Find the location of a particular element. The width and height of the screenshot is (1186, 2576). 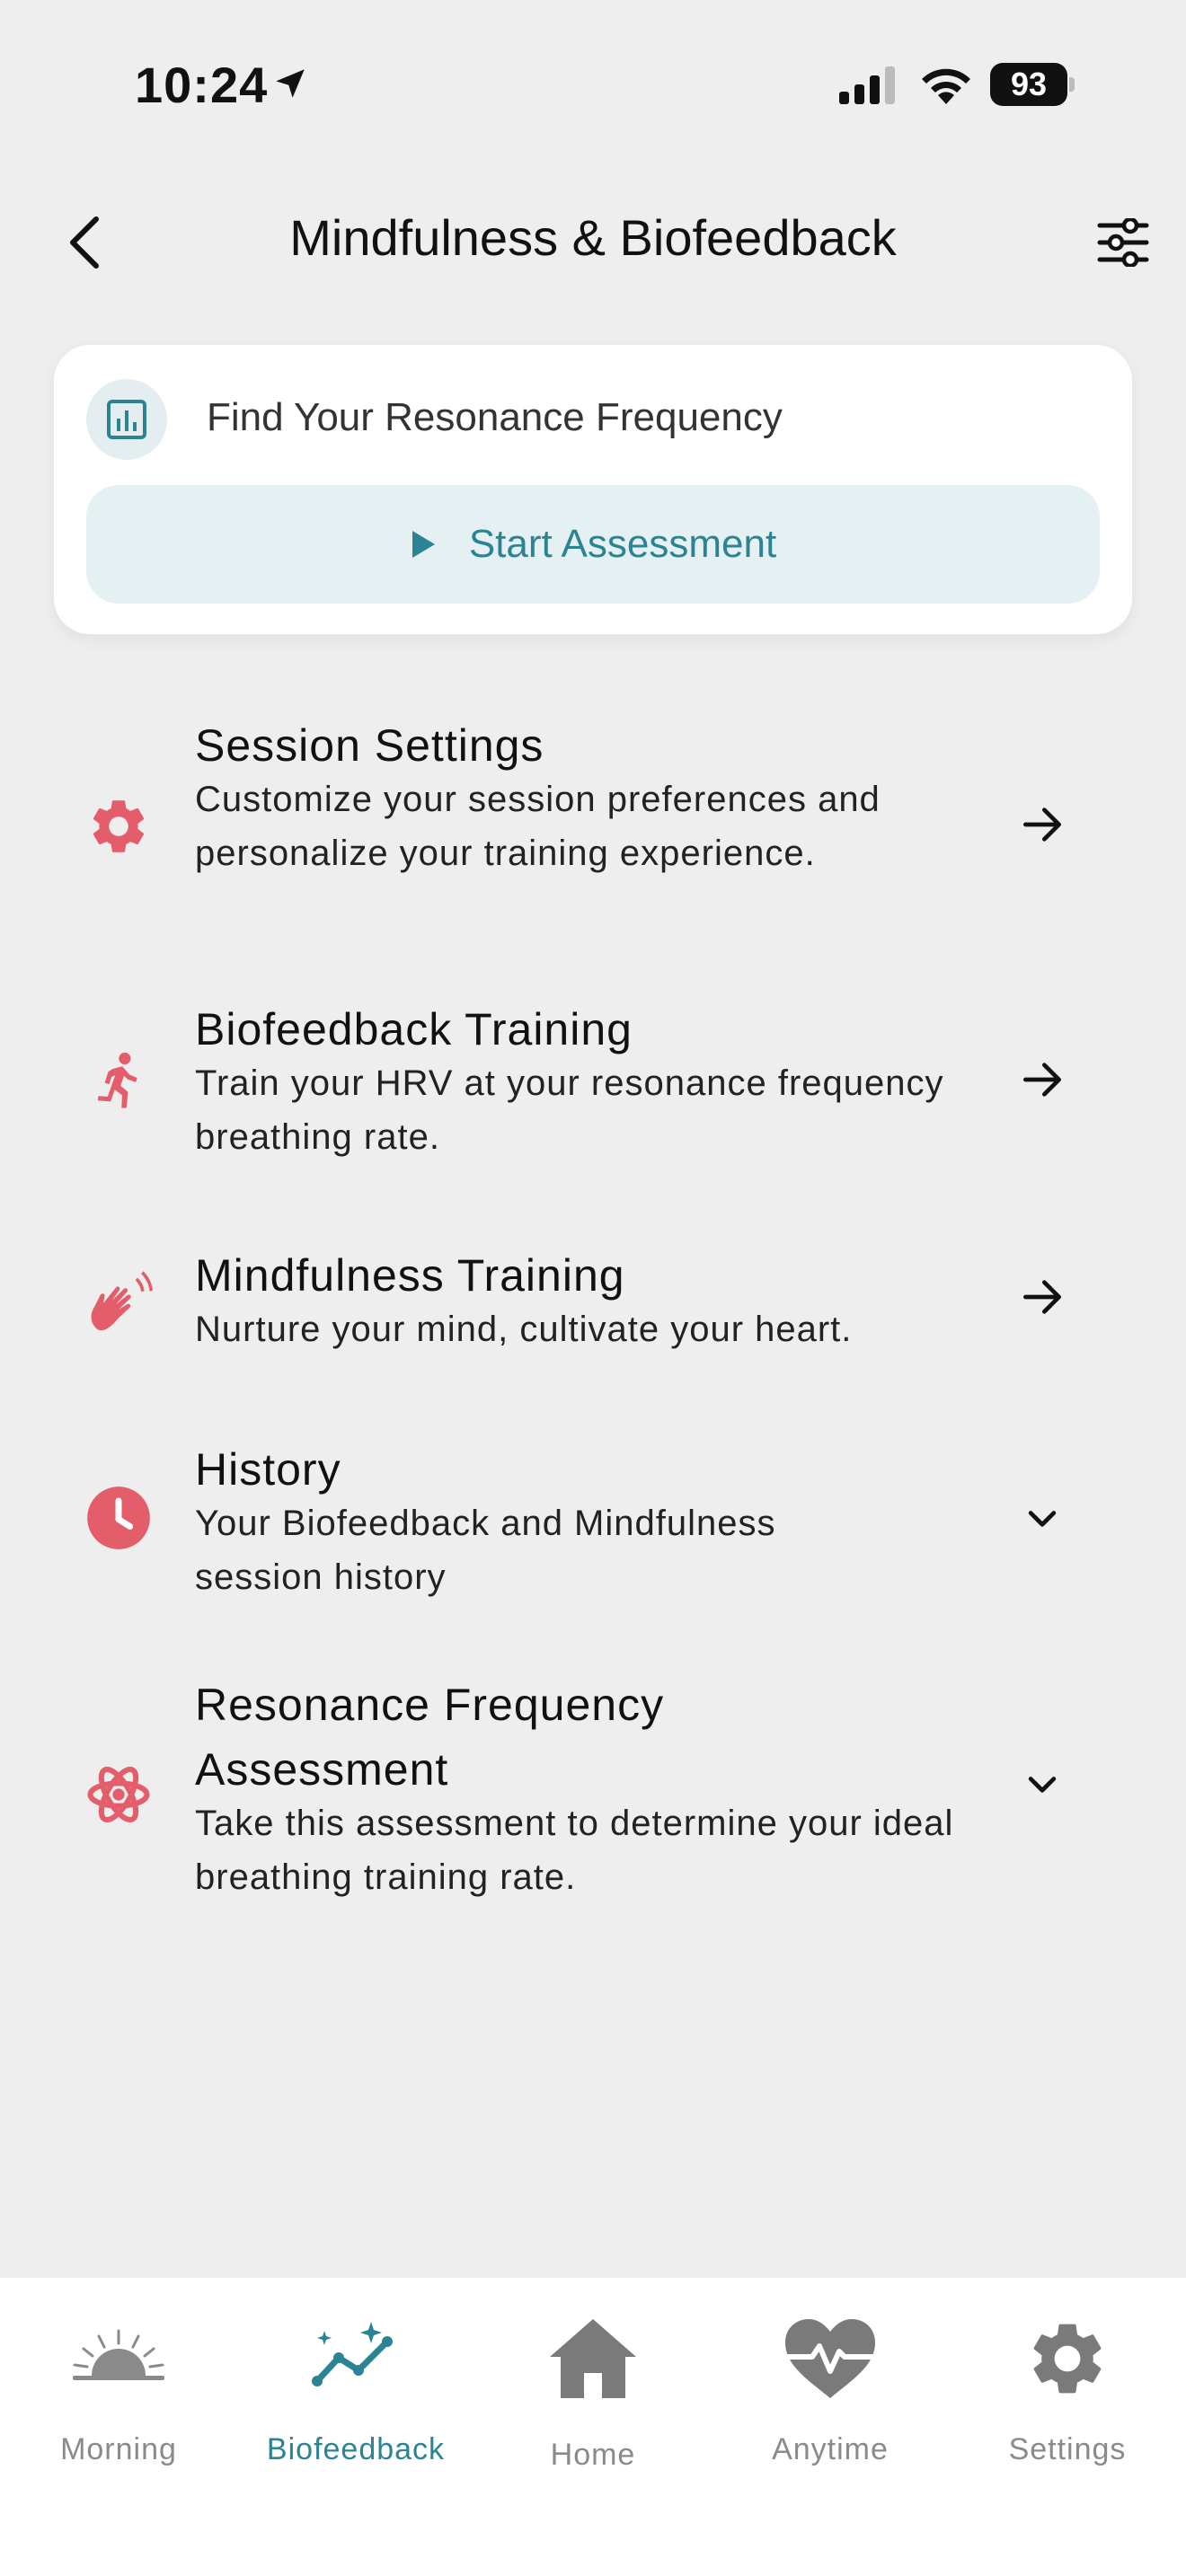

sliders-icon is located at coordinates (1123, 242).